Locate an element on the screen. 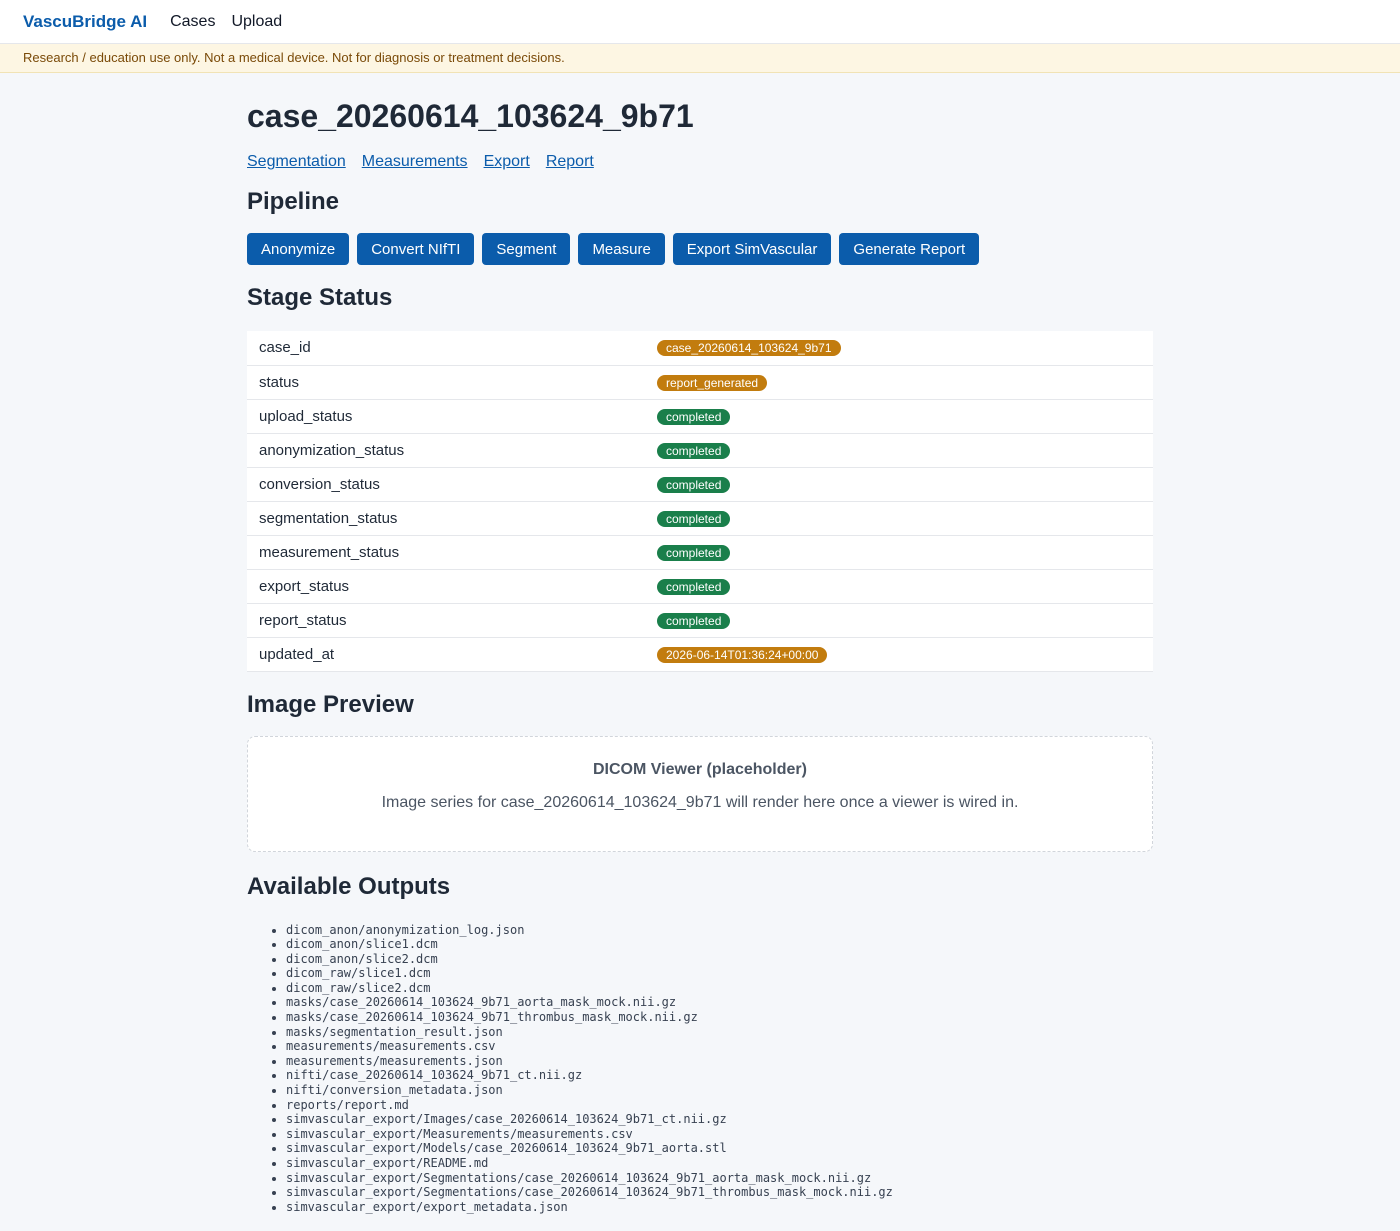 The image size is (1400, 1231). case-tabs: Segmentation Measurements Export Report is located at coordinates (700, 162).